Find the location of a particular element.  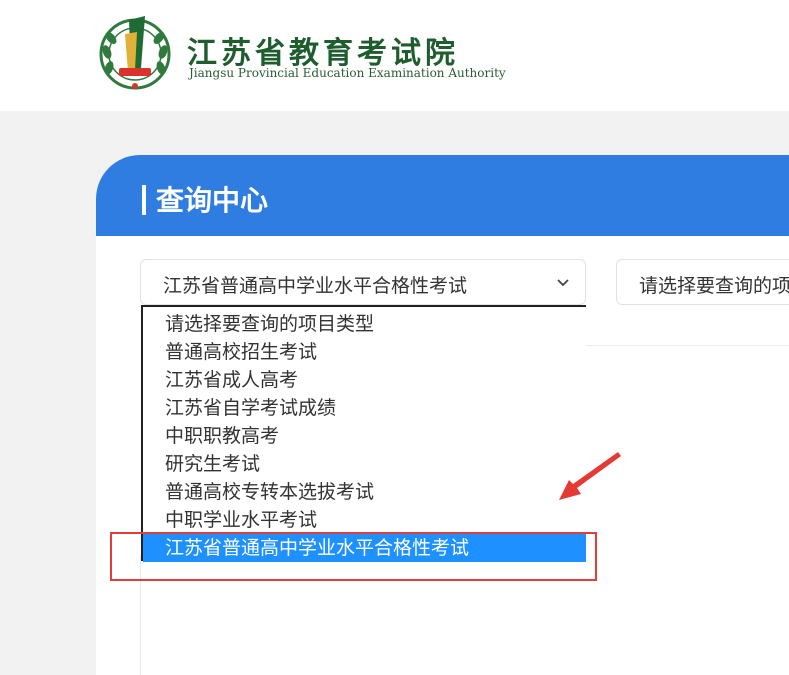

dropdown-option: 普通高校专转本选拔考试 is located at coordinates (269, 492).